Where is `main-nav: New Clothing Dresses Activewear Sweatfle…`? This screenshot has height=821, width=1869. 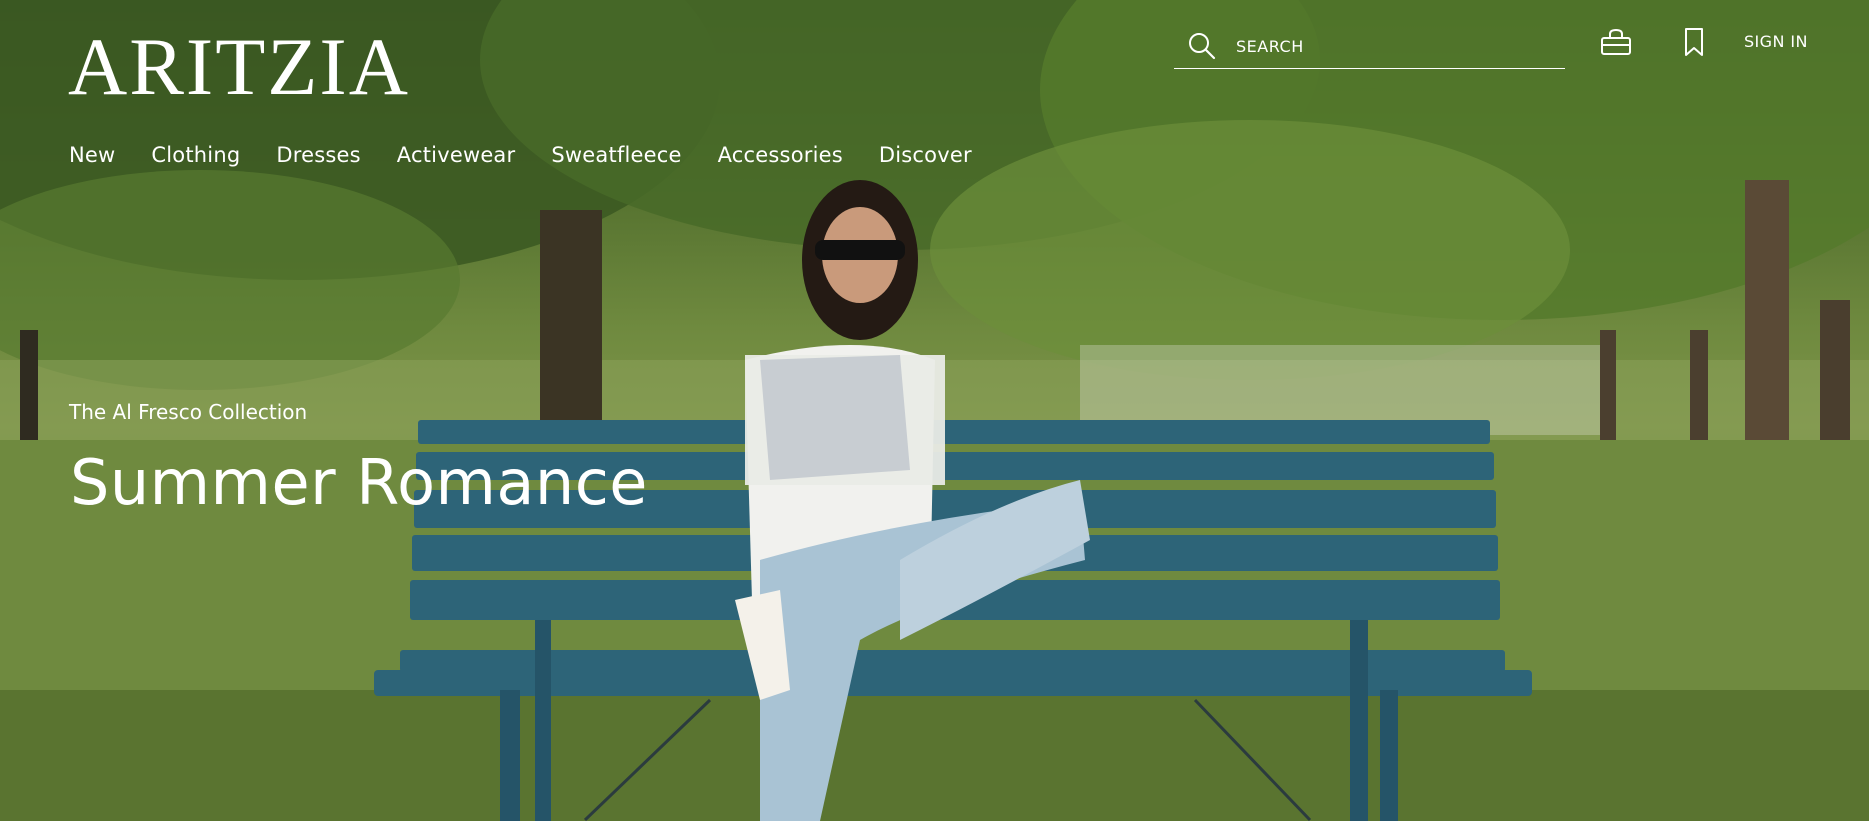
main-nav: New Clothing Dresses Activewear Sweatfle… is located at coordinates (538, 155).